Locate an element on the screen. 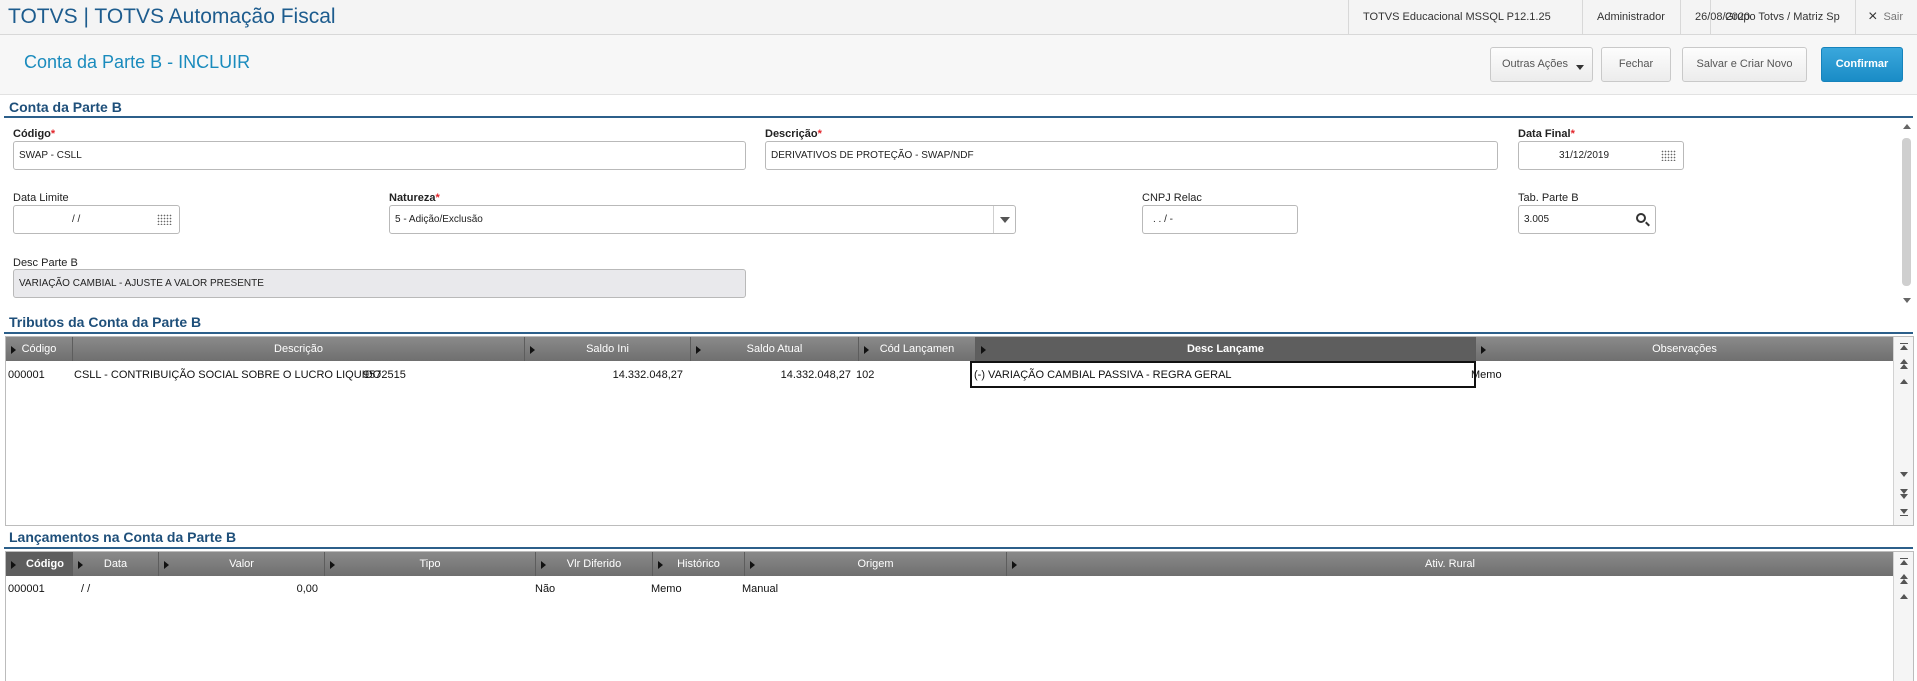  tributos-grid-scrollbar is located at coordinates (1903, 431).